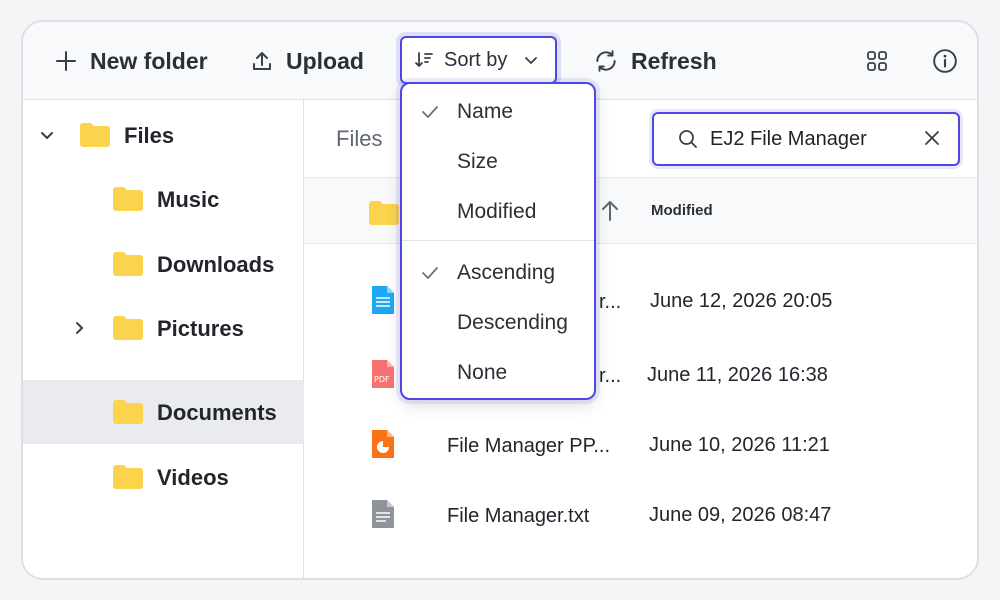 Image resolution: width=1000 pixels, height=600 pixels. What do you see at coordinates (200, 328) in the screenshot?
I see `tree-label-pictures: Pictures` at bounding box center [200, 328].